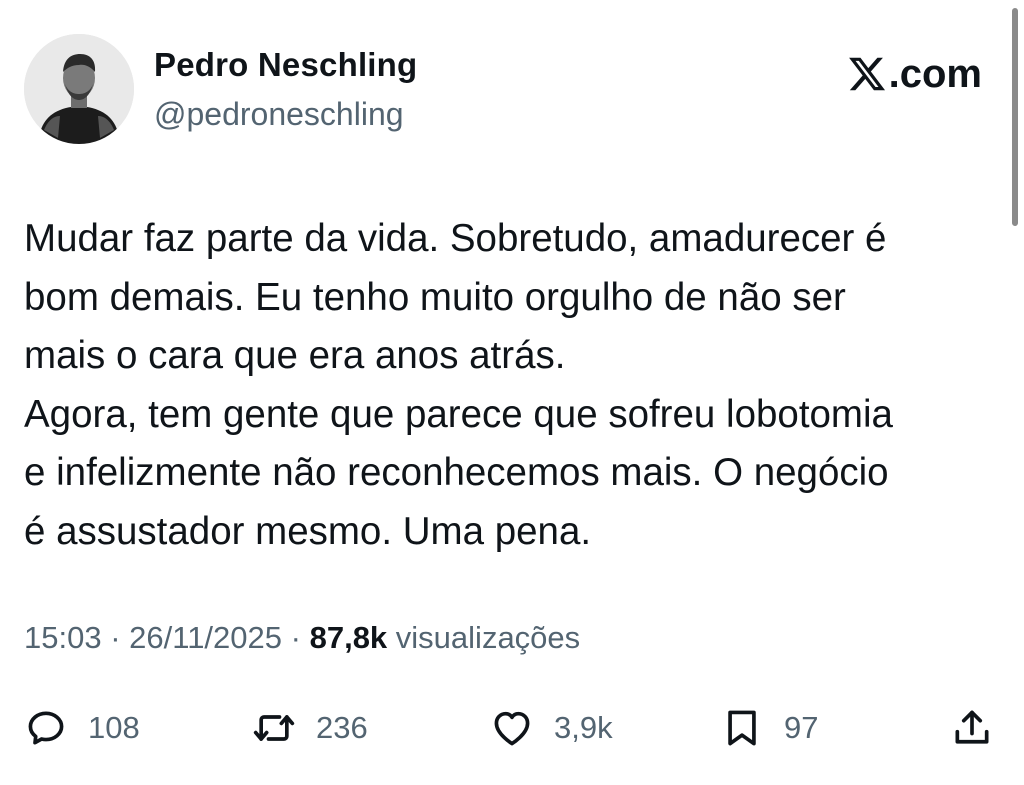  Describe the element at coordinates (342, 727) in the screenshot. I see `repost-count: 236` at that location.